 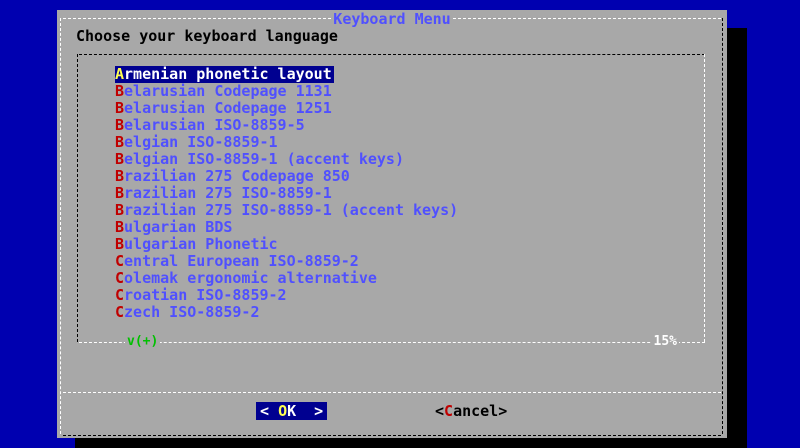 I want to click on list-item: Belarusian Codepage 1251, so click(x=286, y=108).